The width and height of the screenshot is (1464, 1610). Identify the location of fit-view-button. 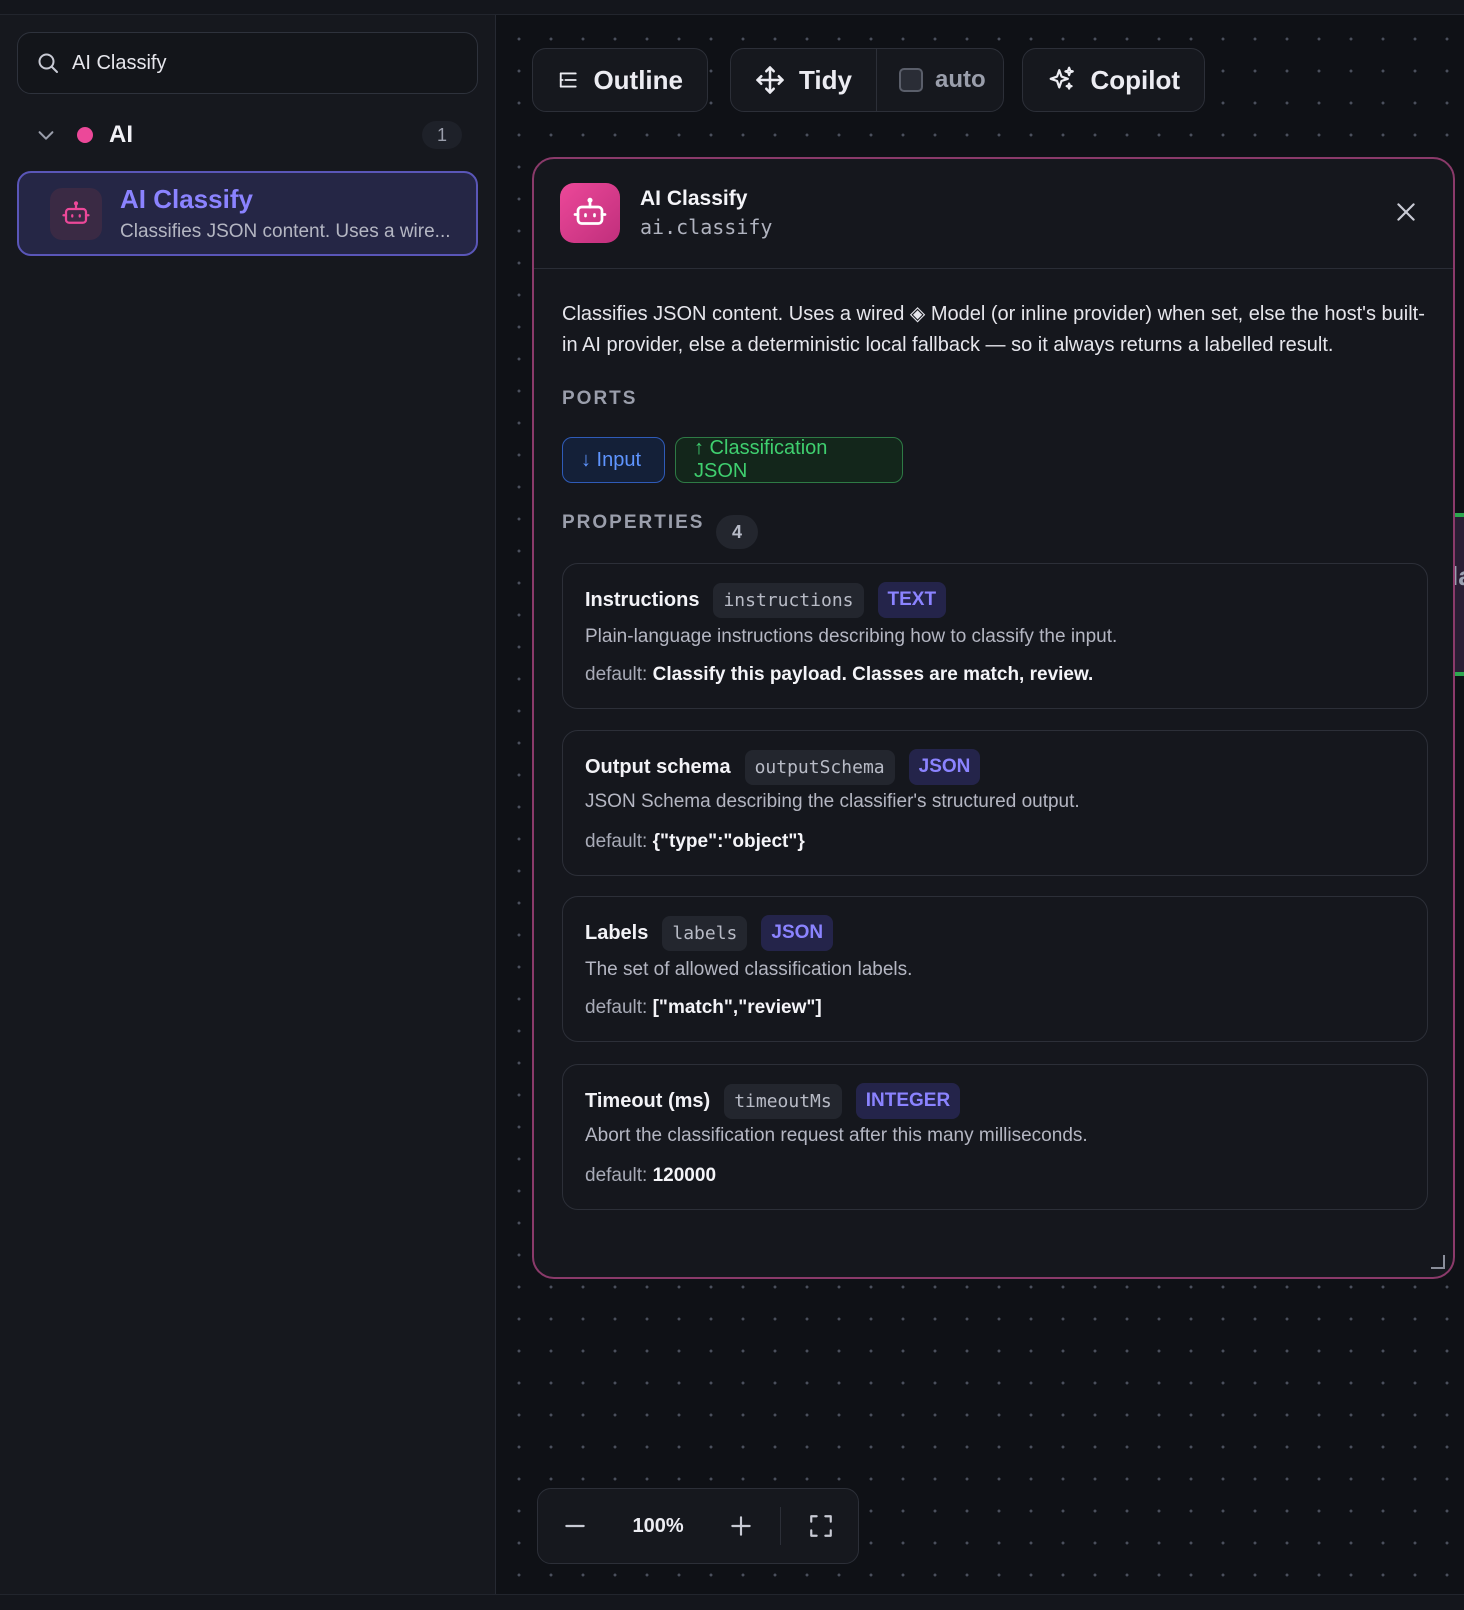
(820, 1526).